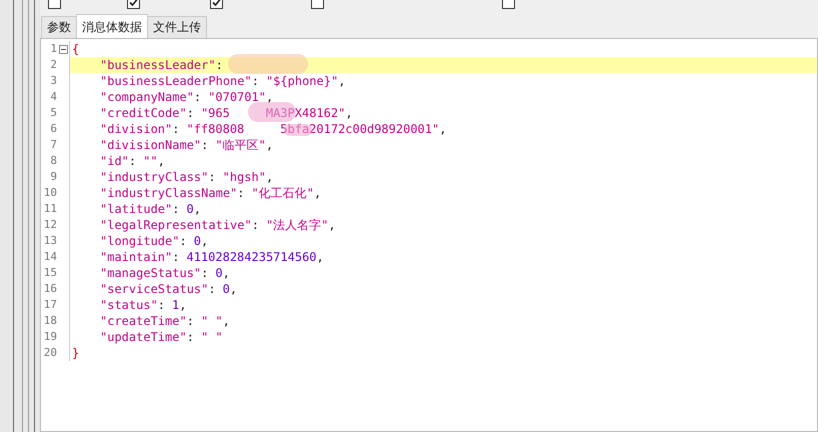 The height and width of the screenshot is (432, 818). What do you see at coordinates (240, 145) in the screenshot?
I see `json-value: "临平区"` at bounding box center [240, 145].